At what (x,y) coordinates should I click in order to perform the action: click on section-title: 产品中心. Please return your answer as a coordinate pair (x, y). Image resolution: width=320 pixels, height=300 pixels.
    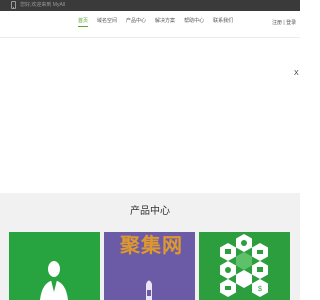
    Looking at the image, I should click on (150, 211).